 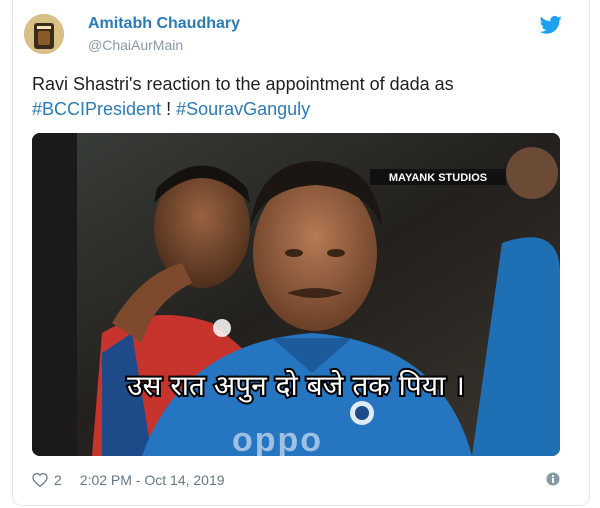 What do you see at coordinates (438, 178) in the screenshot?
I see `watermark-label: MAYANK STUDIOS` at bounding box center [438, 178].